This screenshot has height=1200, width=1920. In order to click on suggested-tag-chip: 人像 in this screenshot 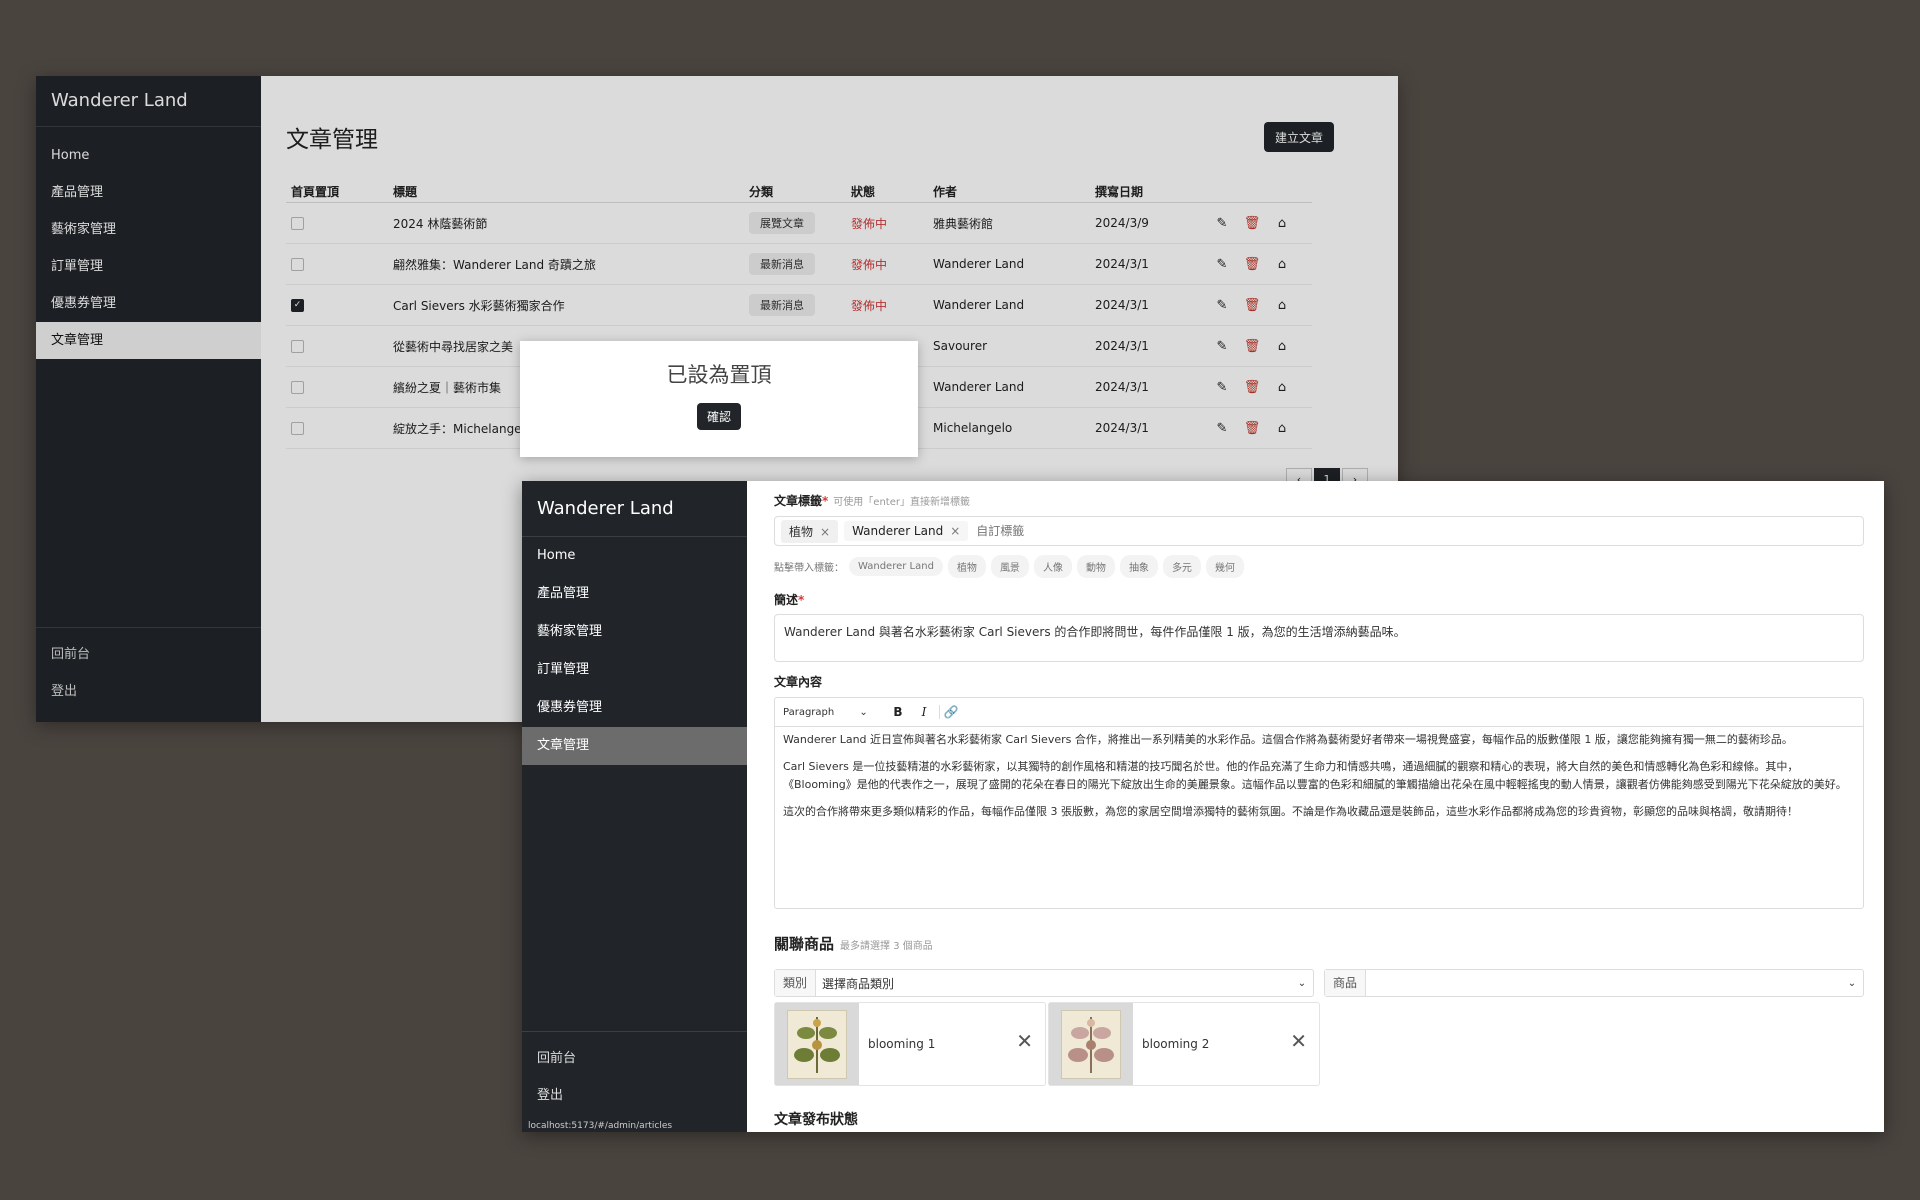, I will do `click(1052, 566)`.